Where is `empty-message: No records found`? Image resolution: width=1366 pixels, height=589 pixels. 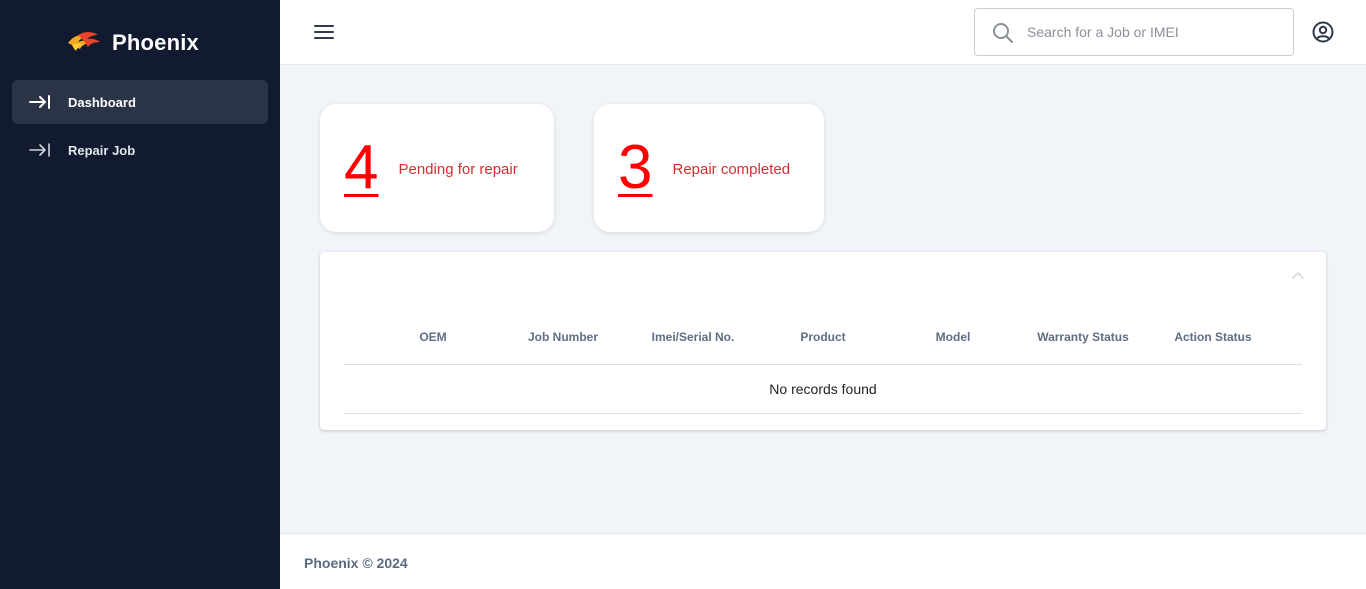
empty-message: No records found is located at coordinates (823, 389).